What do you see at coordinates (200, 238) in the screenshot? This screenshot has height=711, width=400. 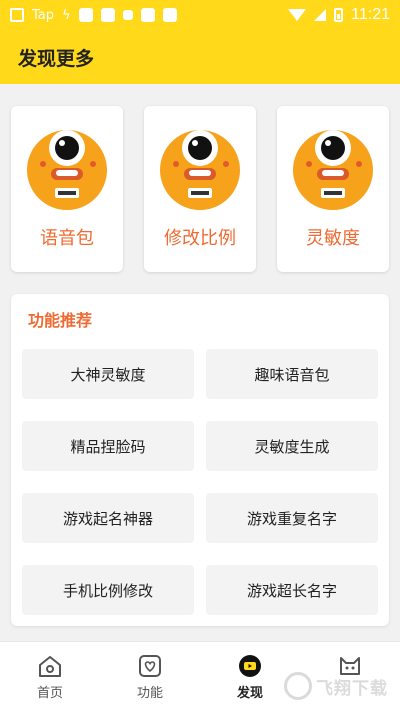 I see `card-label: 修改比例` at bounding box center [200, 238].